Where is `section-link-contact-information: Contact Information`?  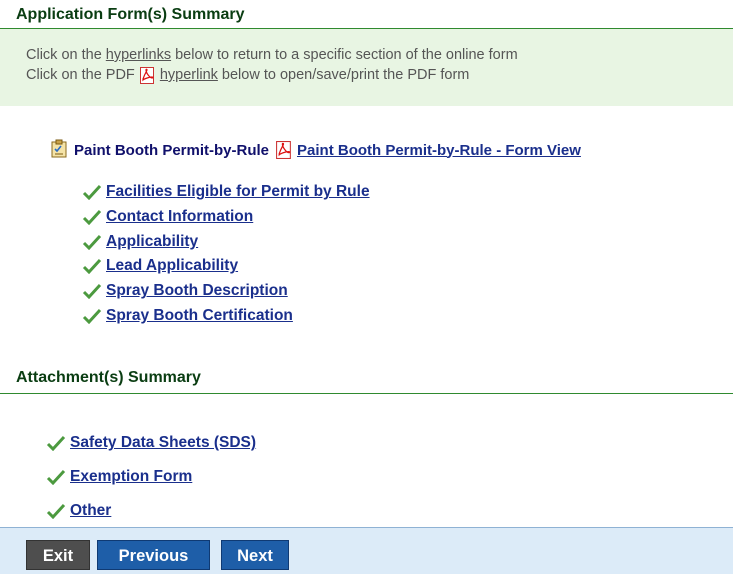
section-link-contact-information: Contact Information is located at coordinates (179, 217).